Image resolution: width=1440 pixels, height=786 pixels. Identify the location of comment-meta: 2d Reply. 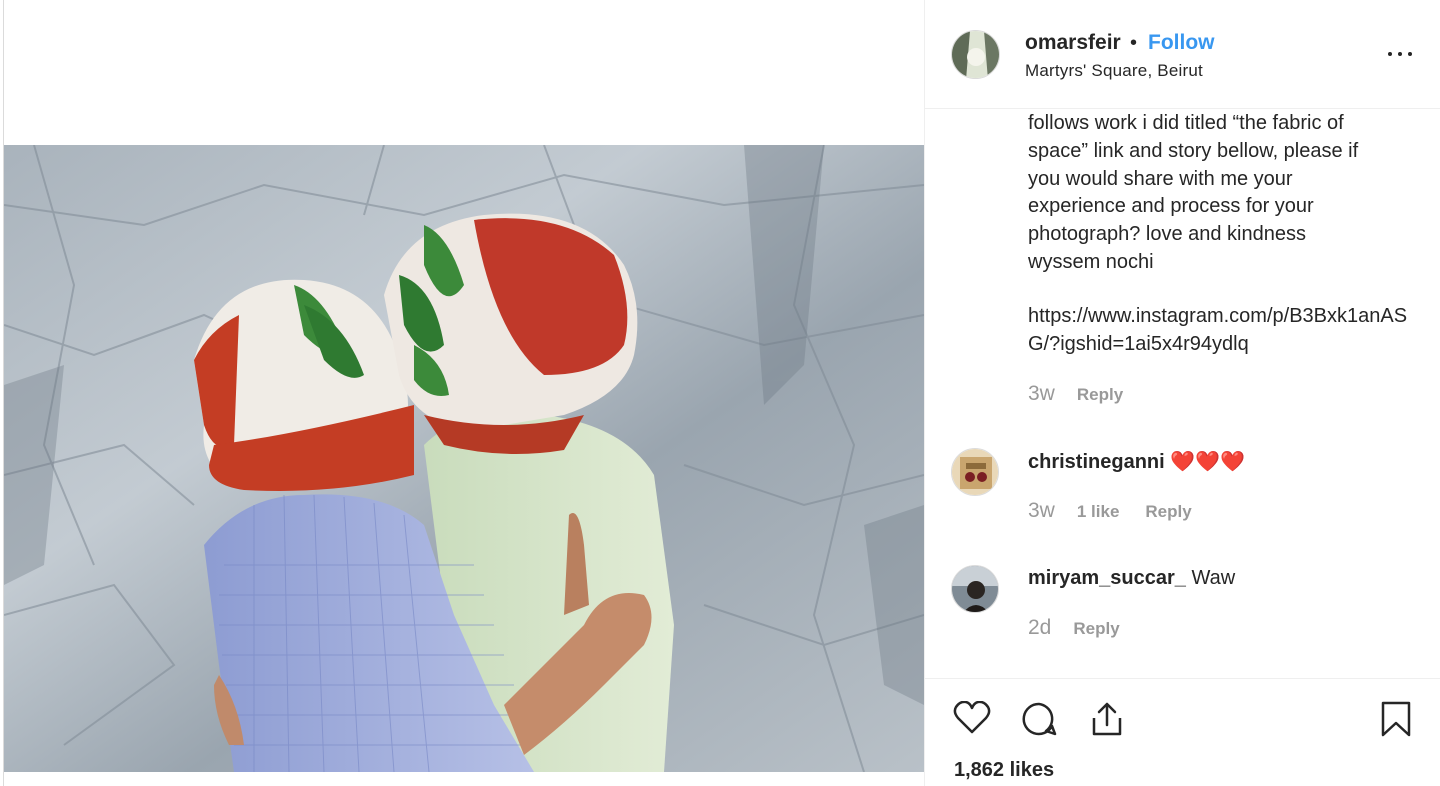
(1074, 628).